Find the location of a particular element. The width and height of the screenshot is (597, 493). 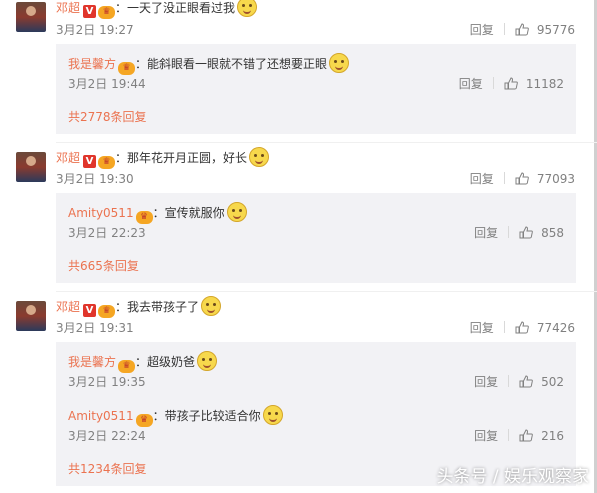

reply-header: Amity0511 ♛ ：宣传就服你 is located at coordinates (157, 213).